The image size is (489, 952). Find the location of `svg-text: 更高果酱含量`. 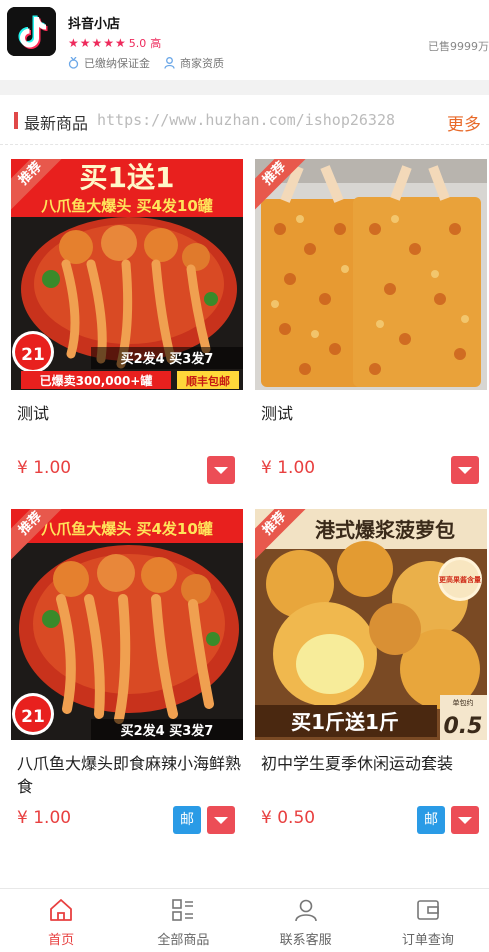

svg-text: 更高果酱含量 is located at coordinates (460, 579).